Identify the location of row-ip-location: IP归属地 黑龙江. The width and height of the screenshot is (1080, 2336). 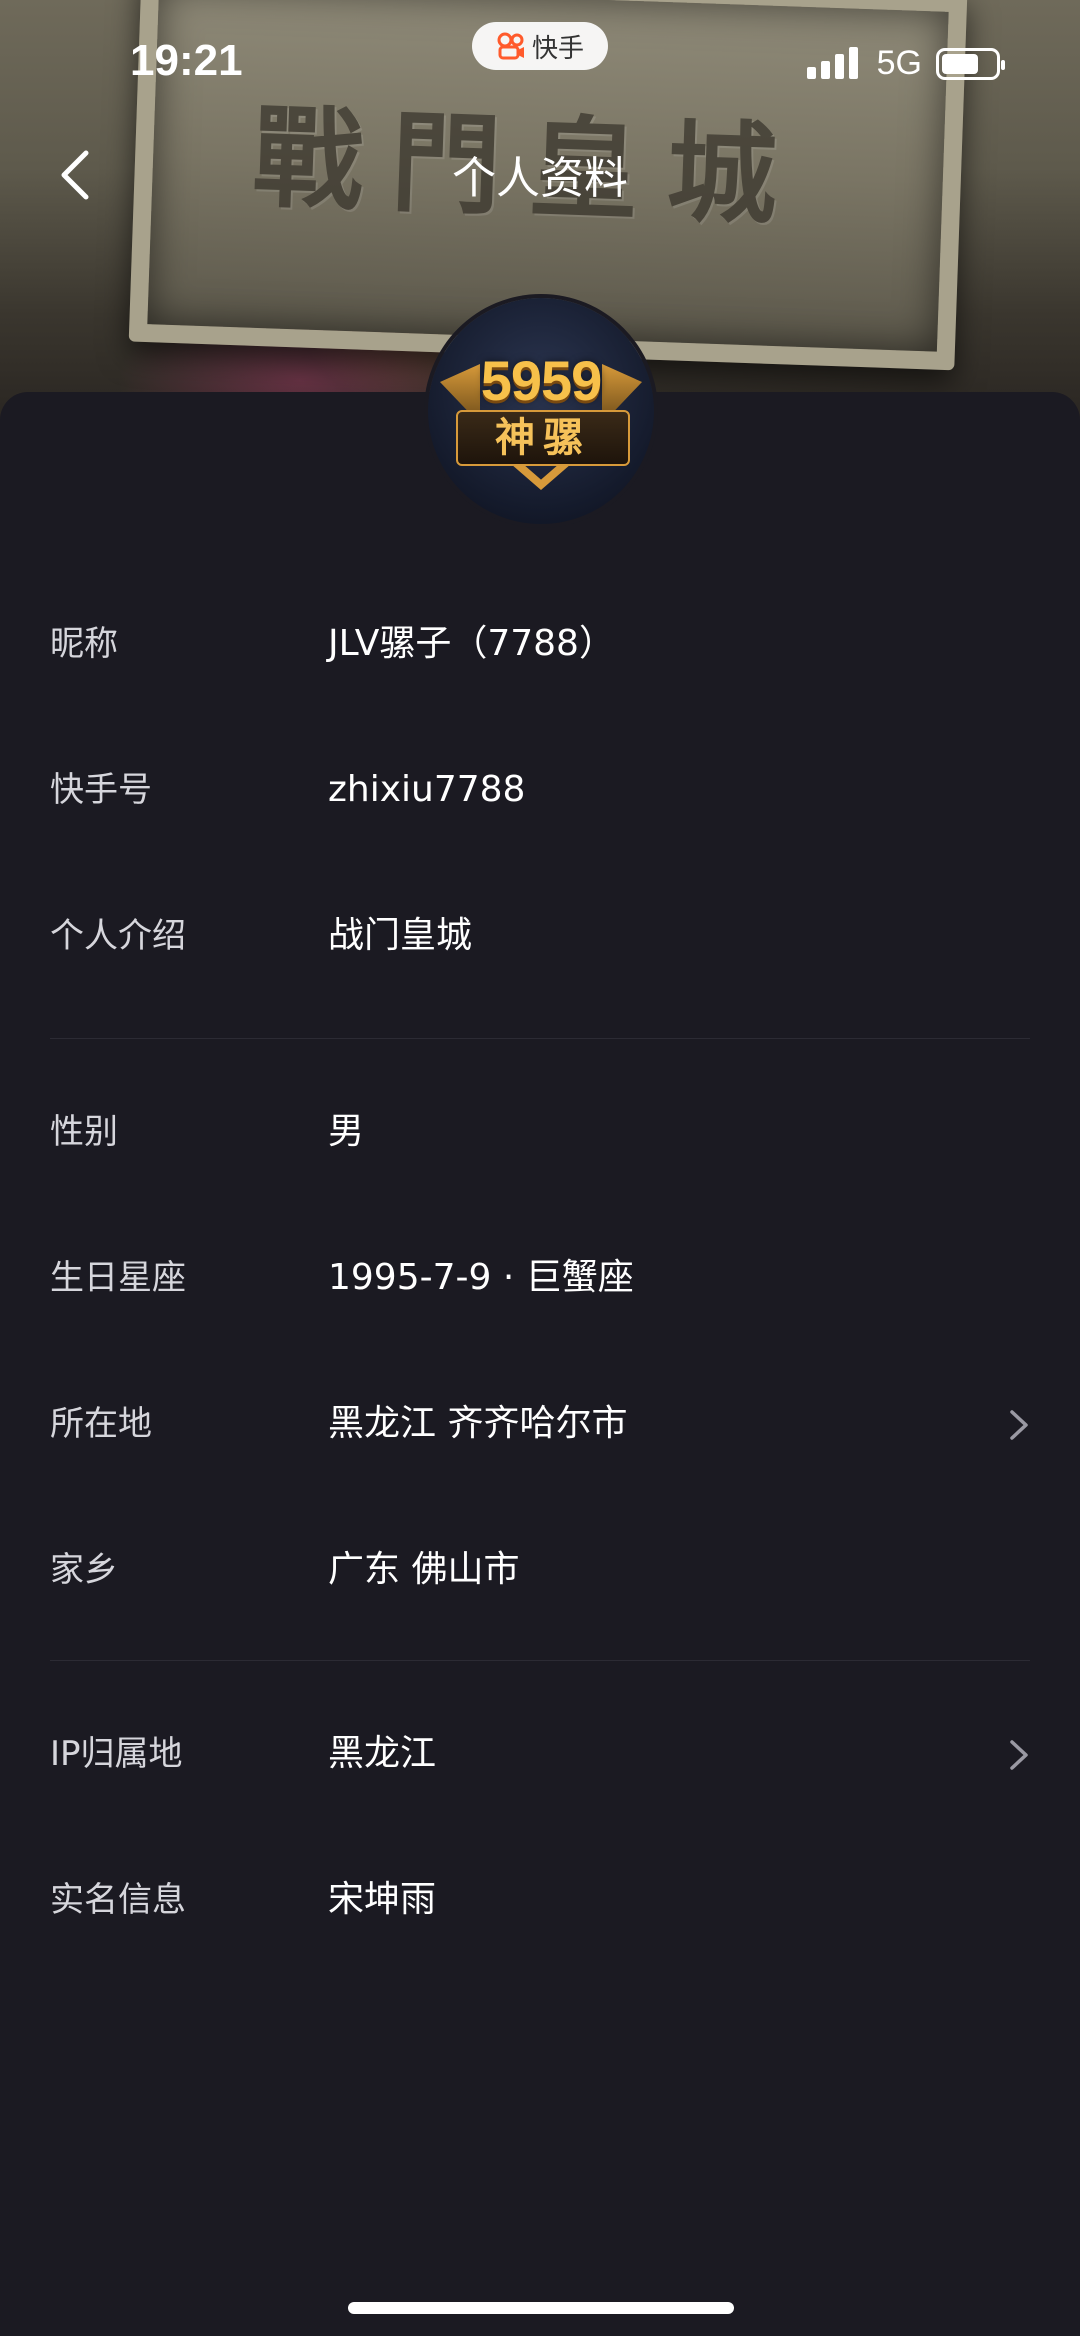
(540, 1754).